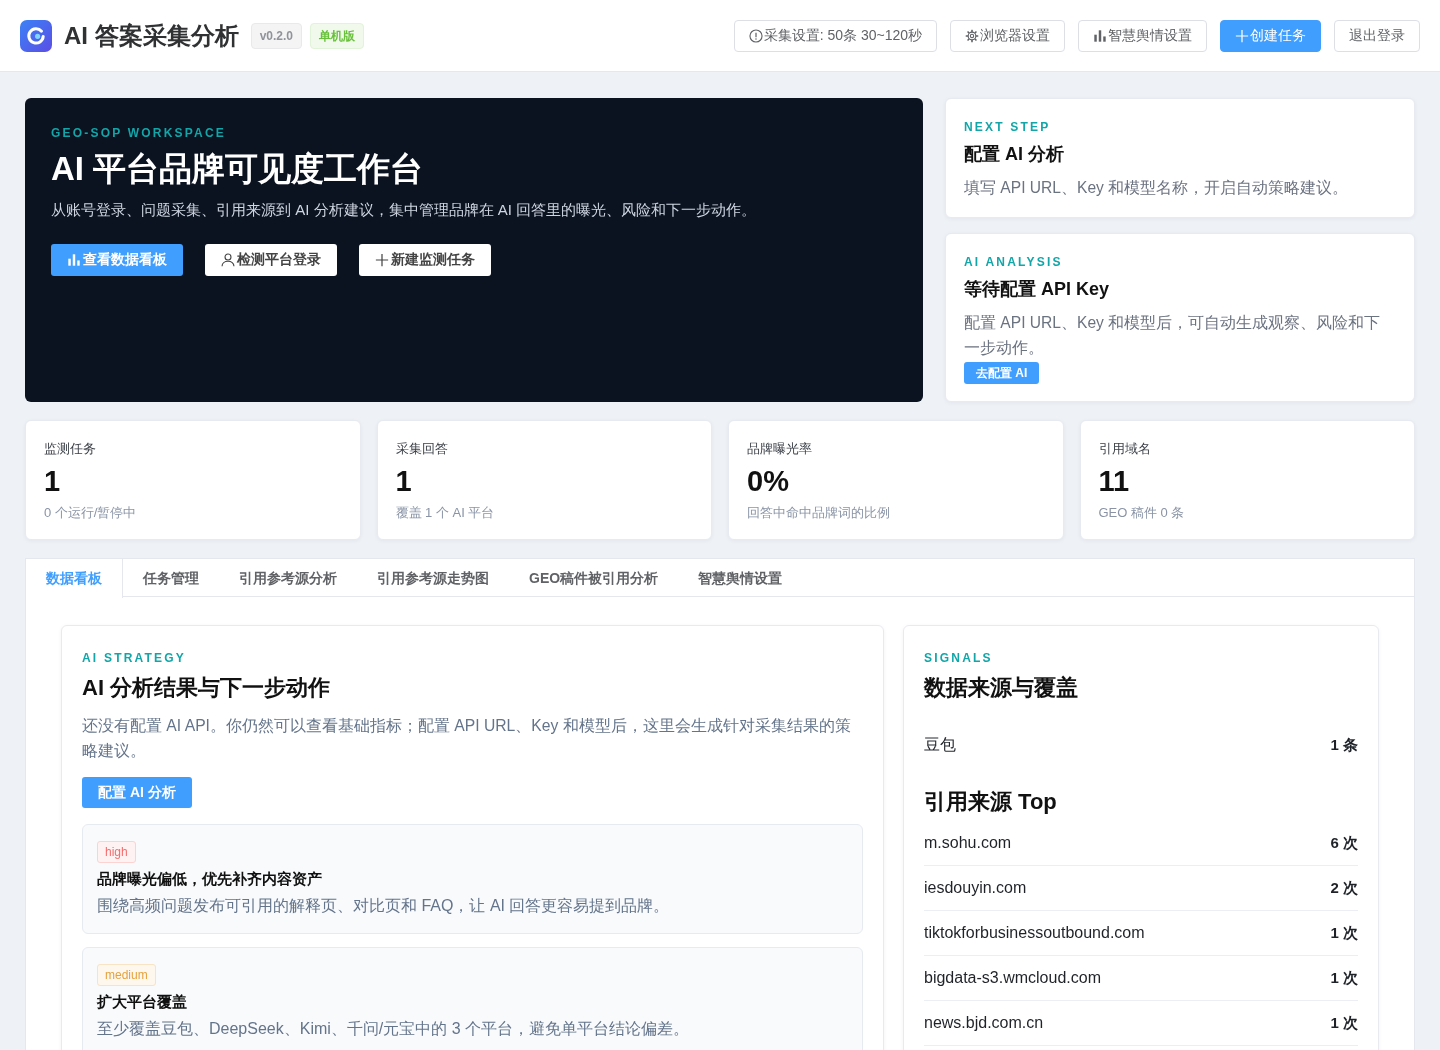 The image size is (1440, 1050). Describe the element at coordinates (384, 906) in the screenshot. I see `suggestion-description: 围绕高频问题发布可引用的解释页、对比页和 FAQ，让 AI 回答更容易提到品牌。` at that location.